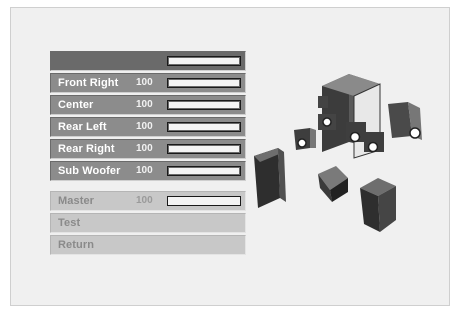 This screenshot has width=458, height=311. I want to click on menu-item-center: Center 100, so click(148, 105).